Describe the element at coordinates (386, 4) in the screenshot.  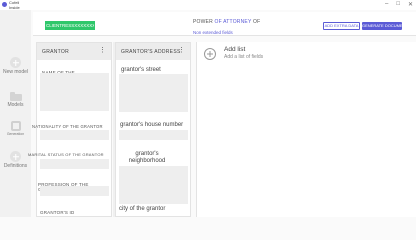
I see `minimize-icon: –` at that location.